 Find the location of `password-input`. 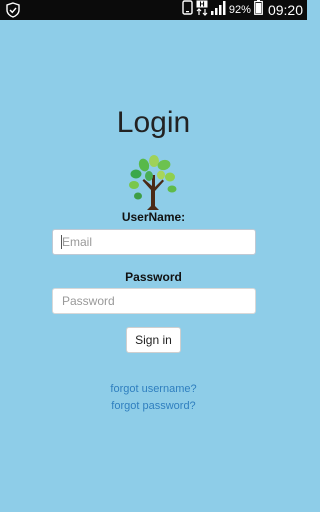

password-input is located at coordinates (154, 301).